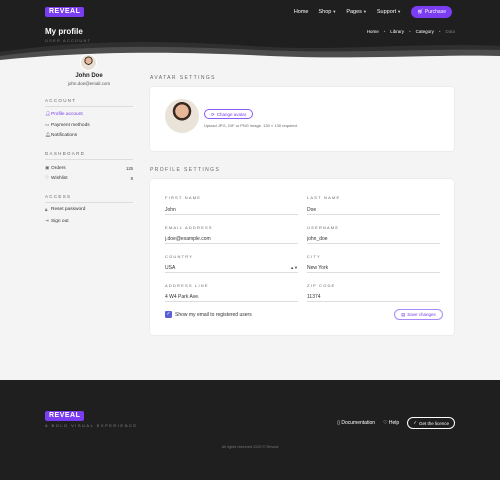 This screenshot has width=500, height=480. I want to click on help-link: ♡ Help, so click(391, 423).